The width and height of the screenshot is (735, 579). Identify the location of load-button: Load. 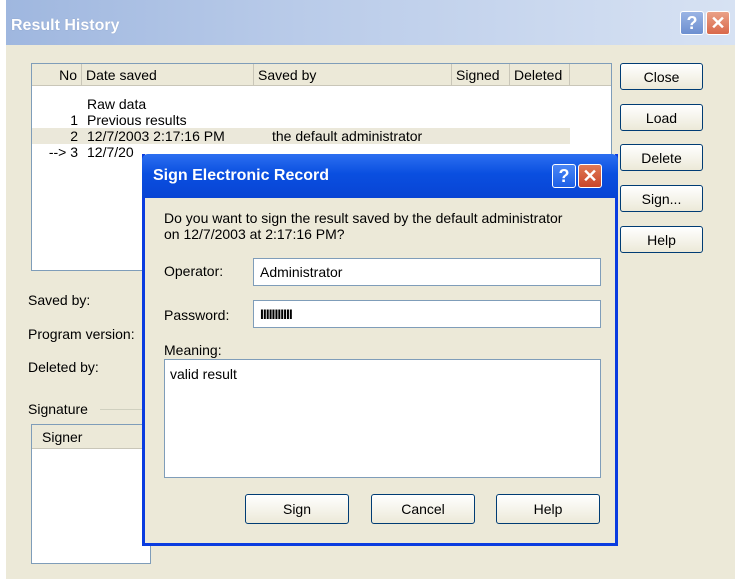
(661, 117).